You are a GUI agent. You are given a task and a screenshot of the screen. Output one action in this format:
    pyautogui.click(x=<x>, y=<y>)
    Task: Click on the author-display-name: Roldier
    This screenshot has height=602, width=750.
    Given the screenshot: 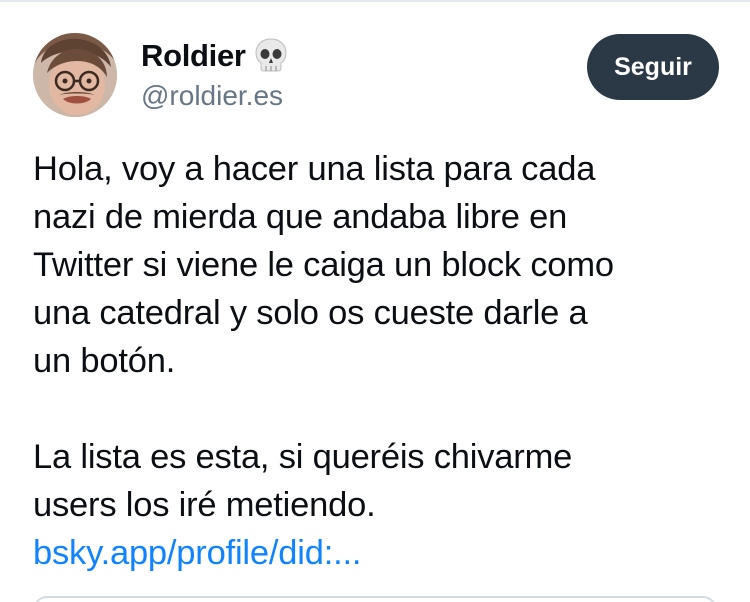 What is the action you would take?
    pyautogui.click(x=193, y=56)
    